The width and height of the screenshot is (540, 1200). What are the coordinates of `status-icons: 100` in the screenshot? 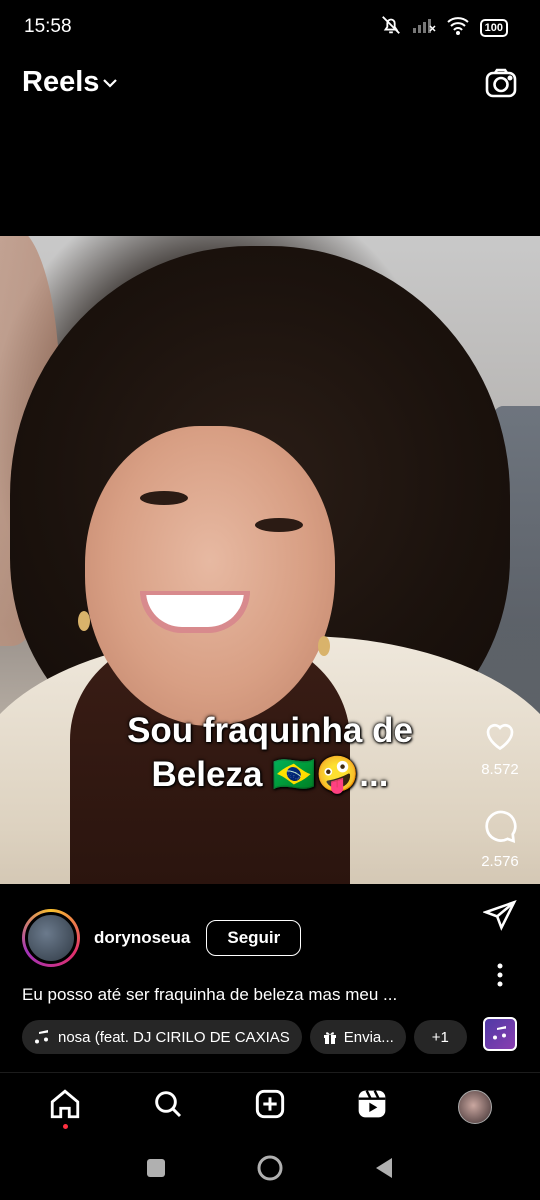 It's located at (444, 27).